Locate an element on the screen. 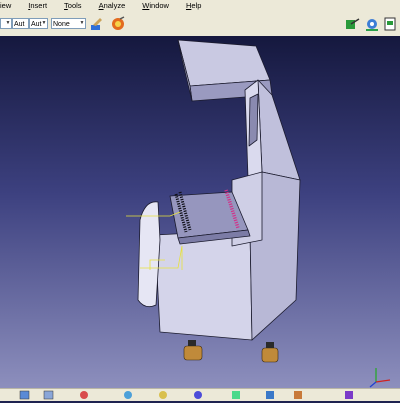 The image size is (400, 403). zoom-in-icon is located at coordinates (128, 395).